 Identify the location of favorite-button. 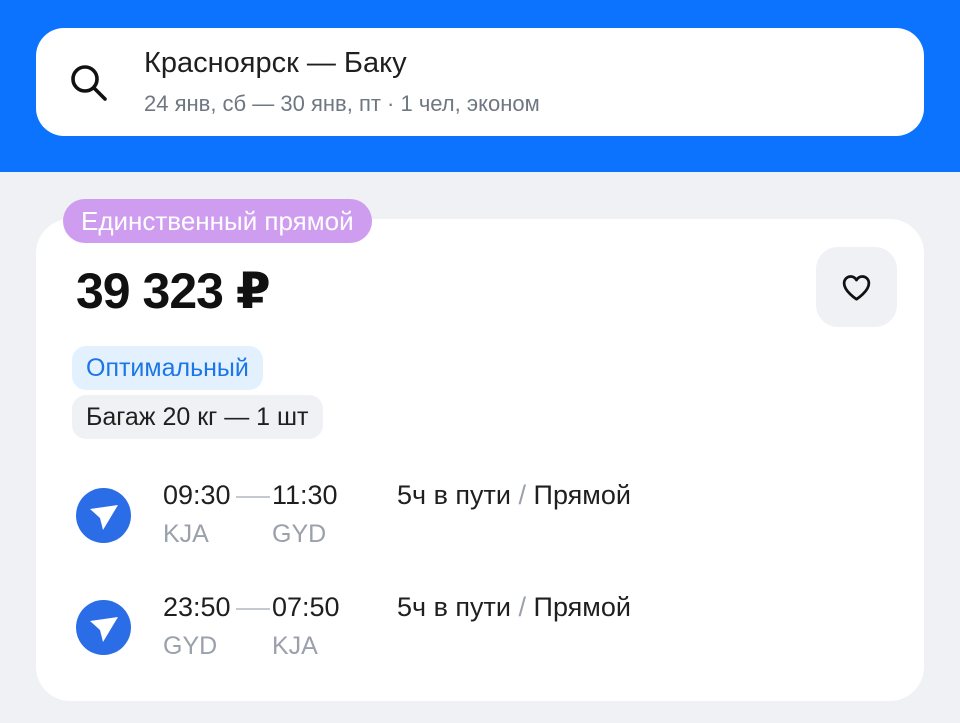
(856, 287).